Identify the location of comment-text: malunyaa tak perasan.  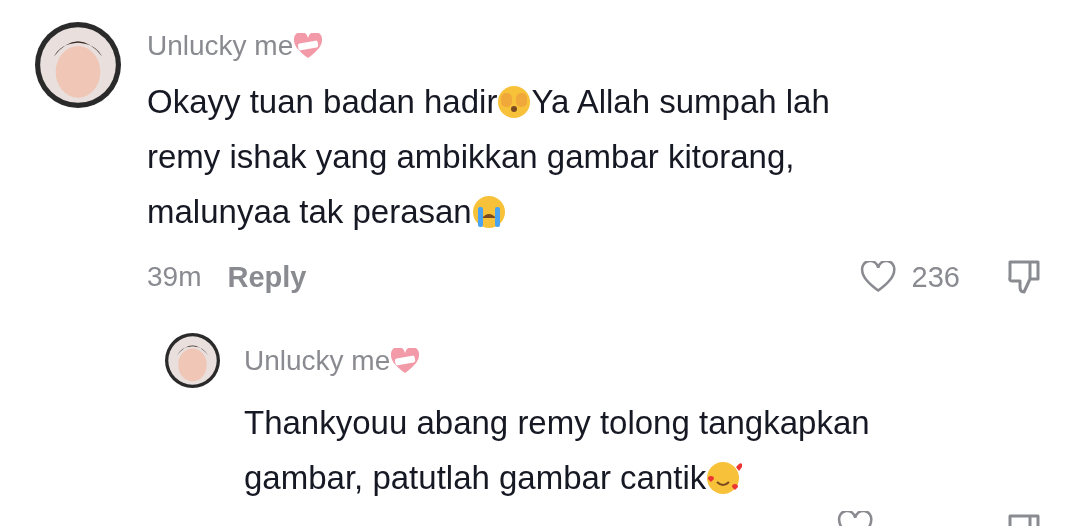
(309, 211).